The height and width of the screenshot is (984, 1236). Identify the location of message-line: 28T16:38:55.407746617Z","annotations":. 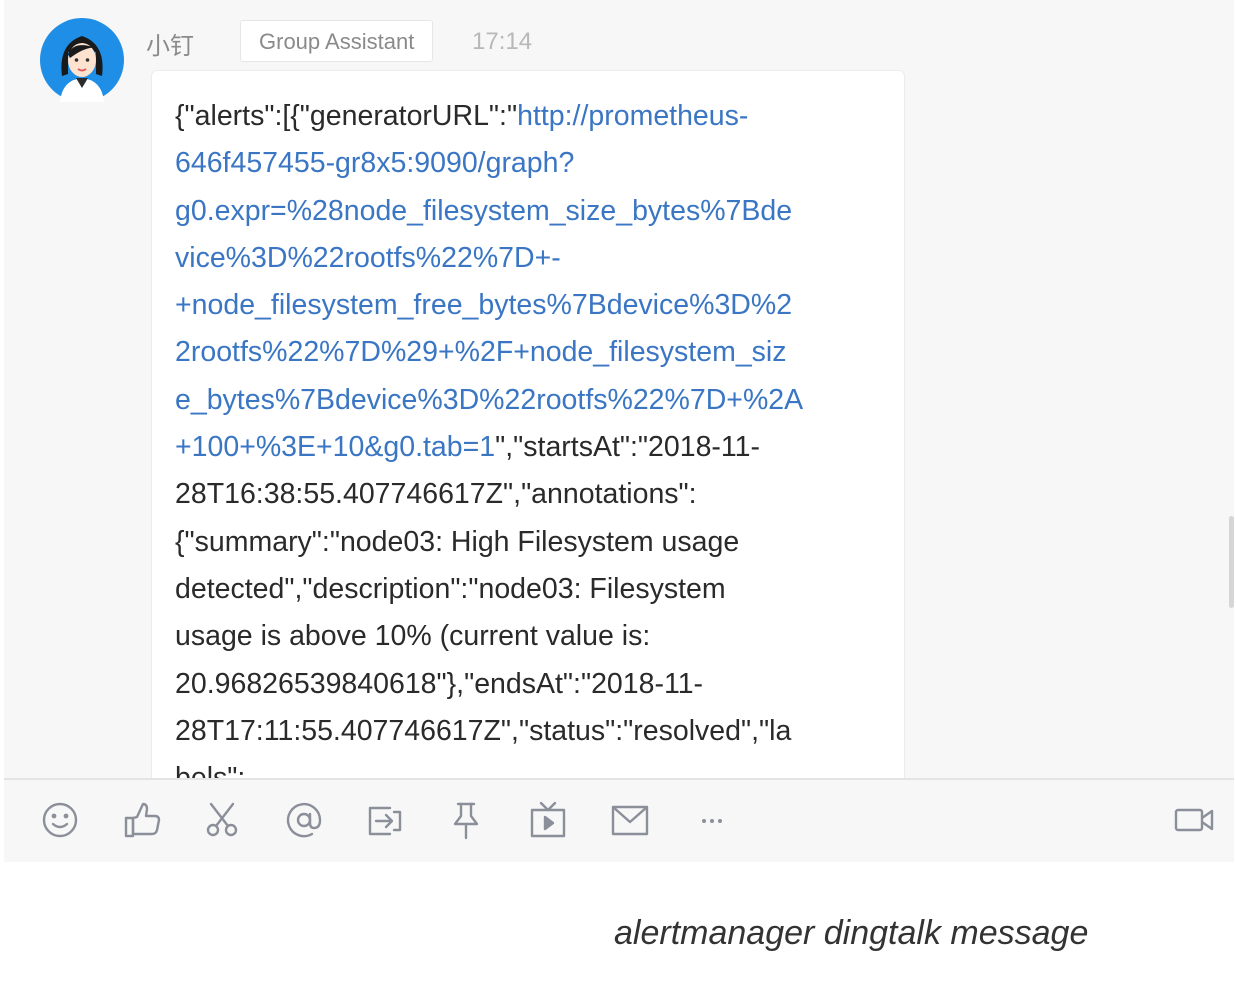
(528, 494).